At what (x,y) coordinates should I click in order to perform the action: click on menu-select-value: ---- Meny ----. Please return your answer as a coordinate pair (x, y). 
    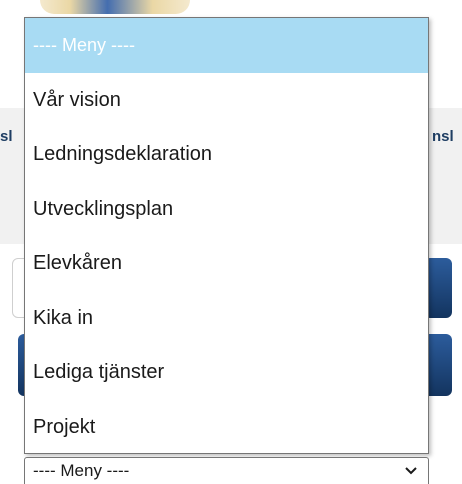
    Looking at the image, I should click on (81, 470).